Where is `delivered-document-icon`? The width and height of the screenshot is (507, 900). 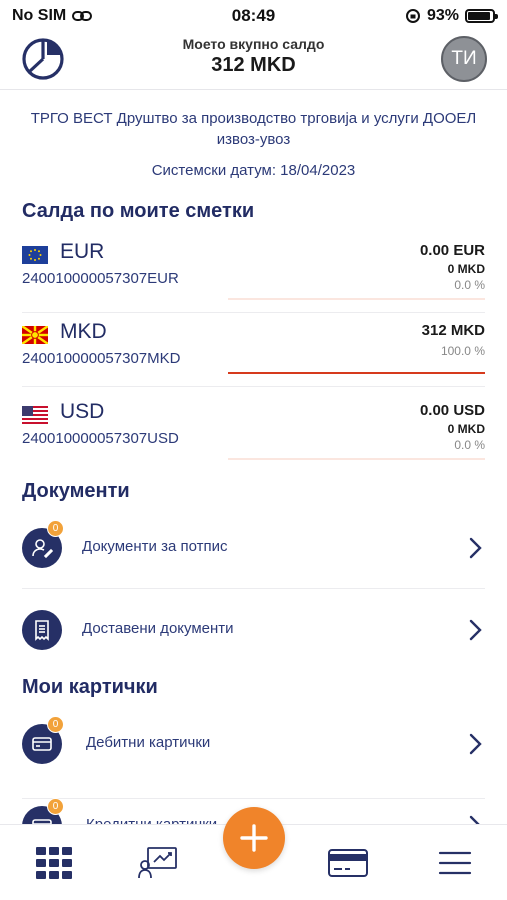 delivered-document-icon is located at coordinates (42, 630).